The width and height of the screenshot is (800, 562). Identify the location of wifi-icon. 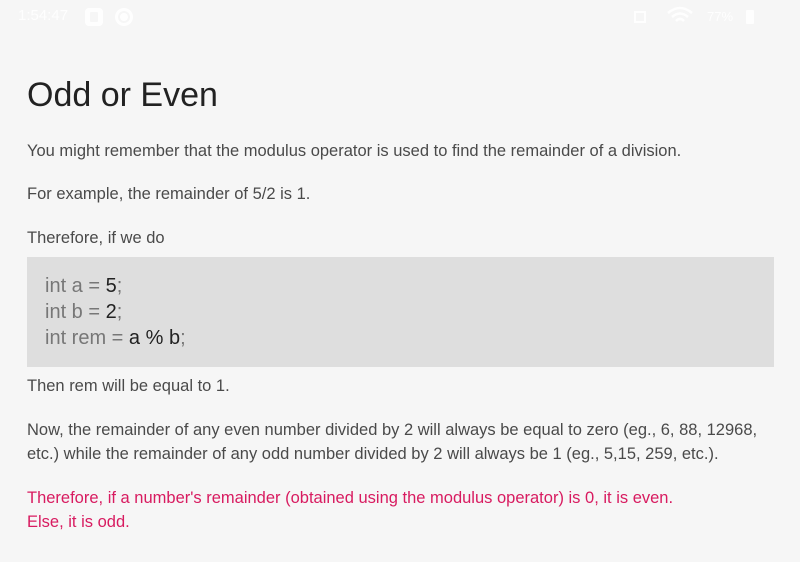
(680, 16).